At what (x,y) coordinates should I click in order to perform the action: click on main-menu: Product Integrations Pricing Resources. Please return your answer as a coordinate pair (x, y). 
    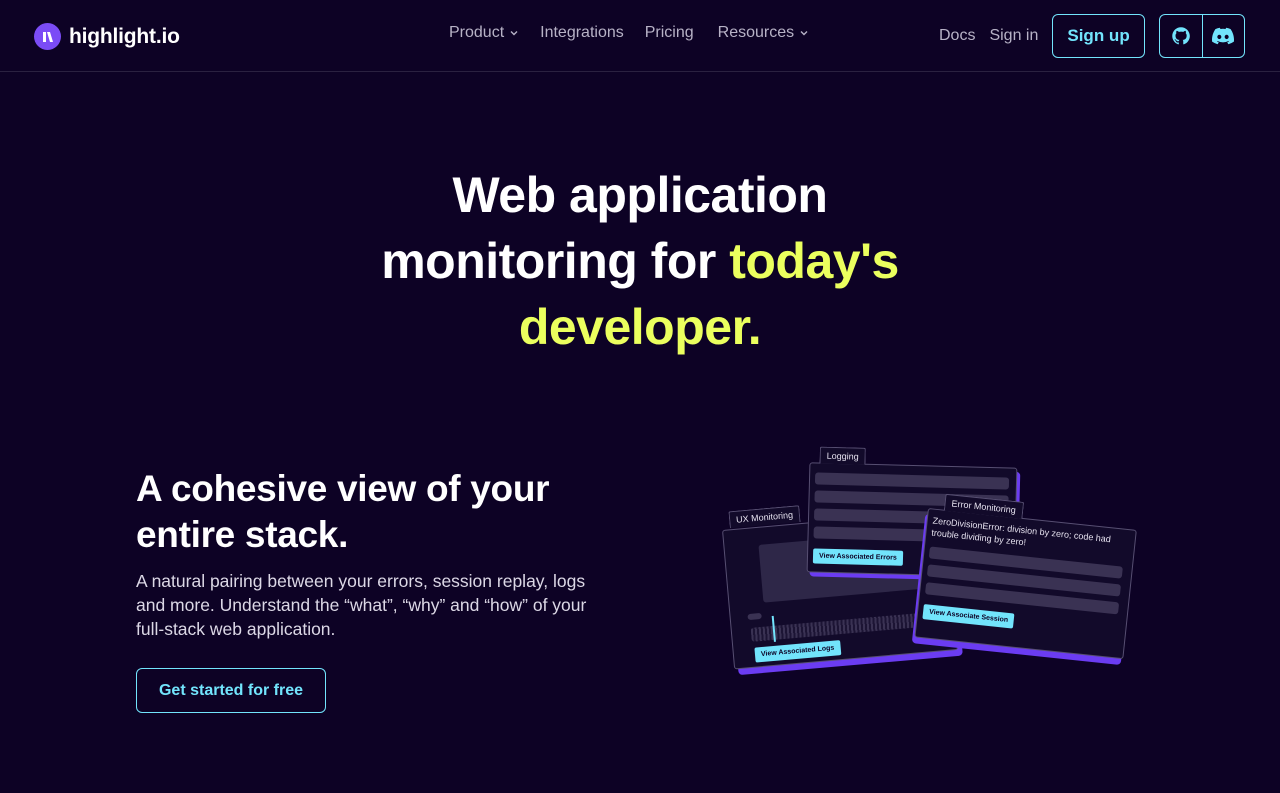
    Looking at the image, I should click on (629, 33).